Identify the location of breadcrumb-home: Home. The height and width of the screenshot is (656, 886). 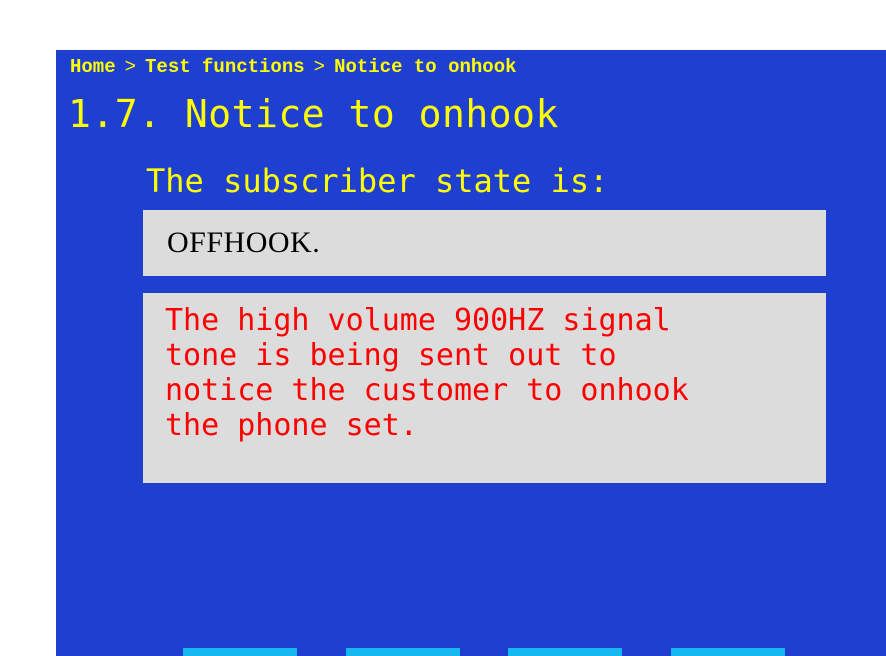
(93, 67).